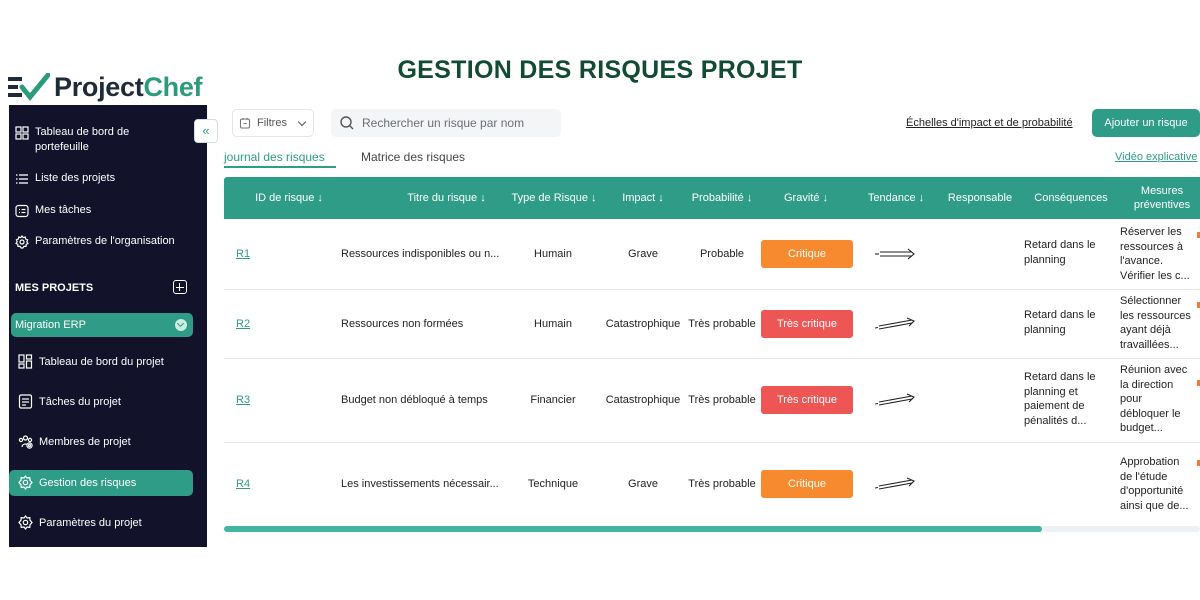 The height and width of the screenshot is (600, 1200). What do you see at coordinates (643, 198) in the screenshot?
I see `header-impact: Impact ↓` at bounding box center [643, 198].